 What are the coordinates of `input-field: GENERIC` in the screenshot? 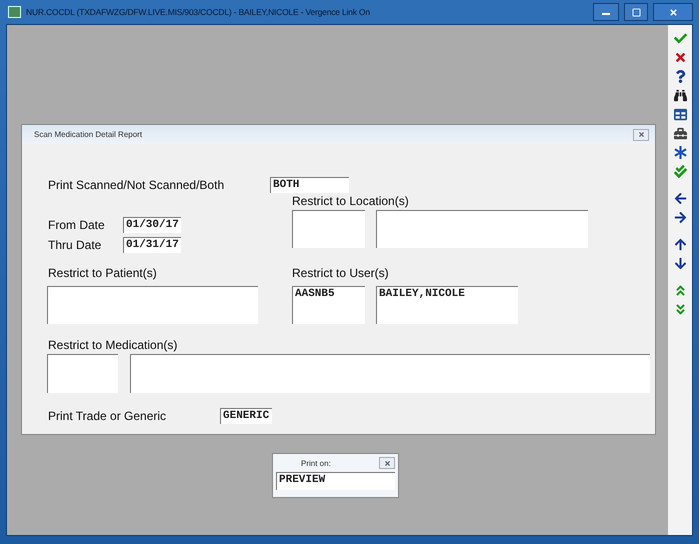 It's located at (246, 416).